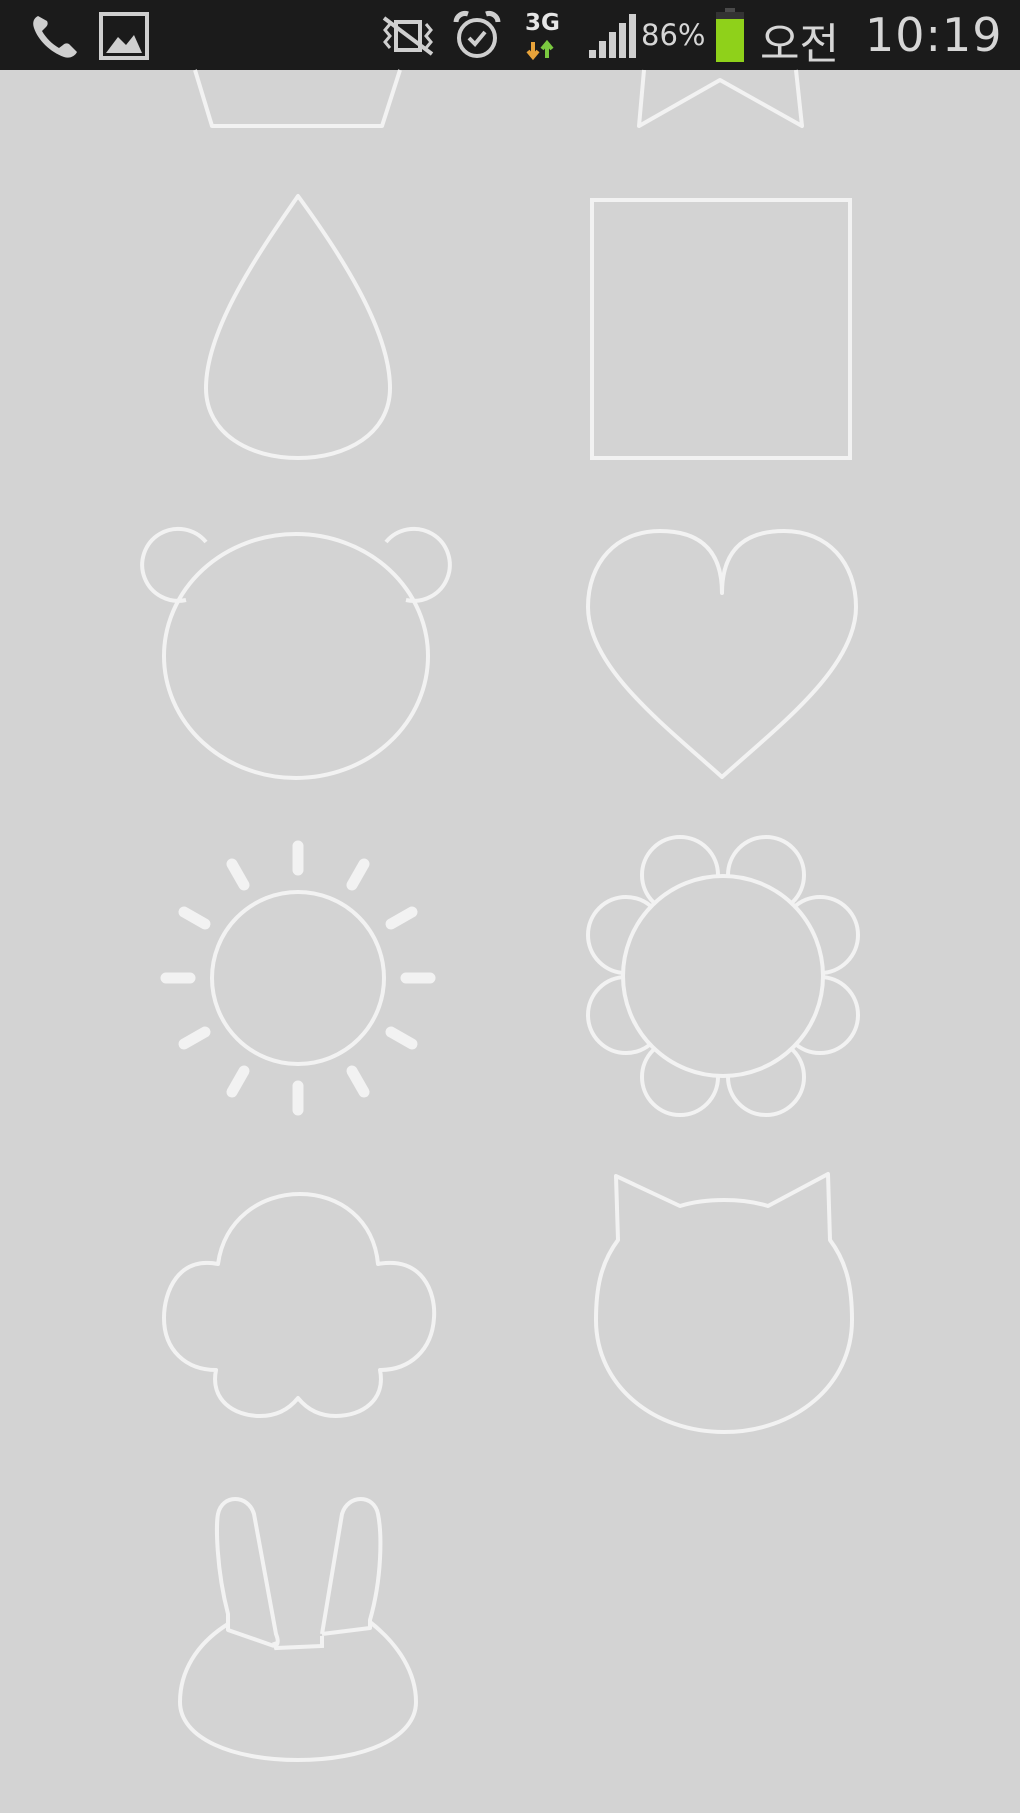 This screenshot has height=1813, width=1020. What do you see at coordinates (542, 23) in the screenshot?
I see `network-type-label: 3G` at bounding box center [542, 23].